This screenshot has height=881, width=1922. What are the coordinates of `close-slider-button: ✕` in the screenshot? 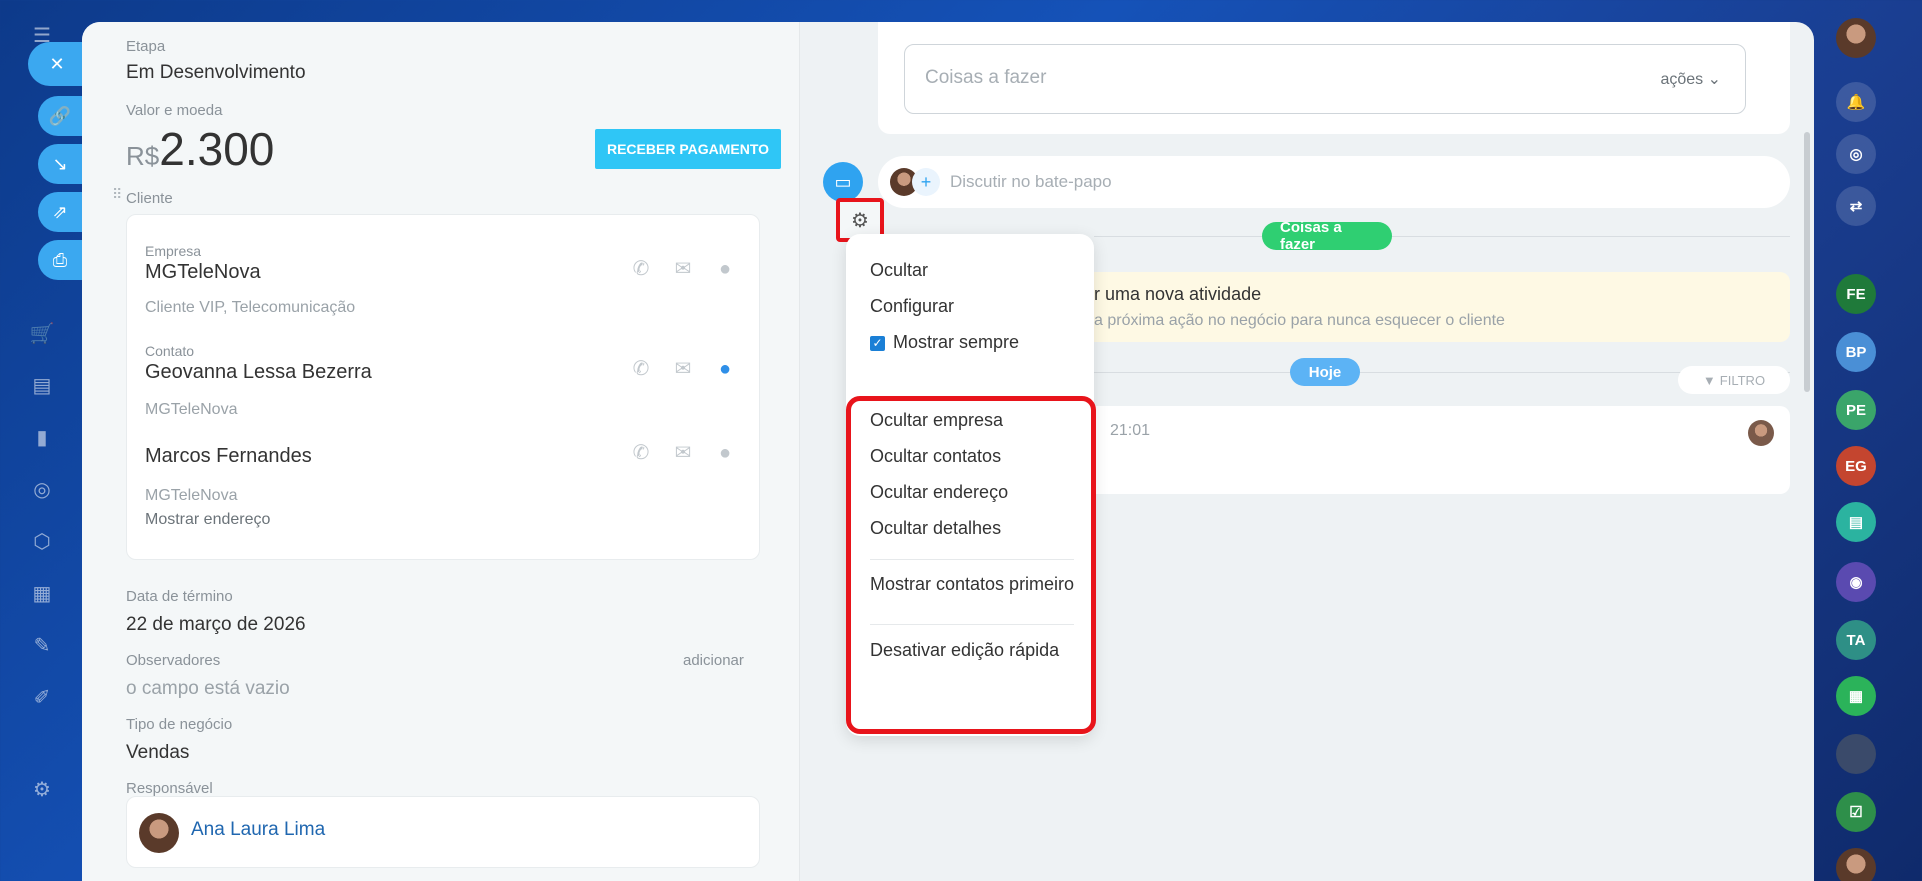 It's located at (57, 64).